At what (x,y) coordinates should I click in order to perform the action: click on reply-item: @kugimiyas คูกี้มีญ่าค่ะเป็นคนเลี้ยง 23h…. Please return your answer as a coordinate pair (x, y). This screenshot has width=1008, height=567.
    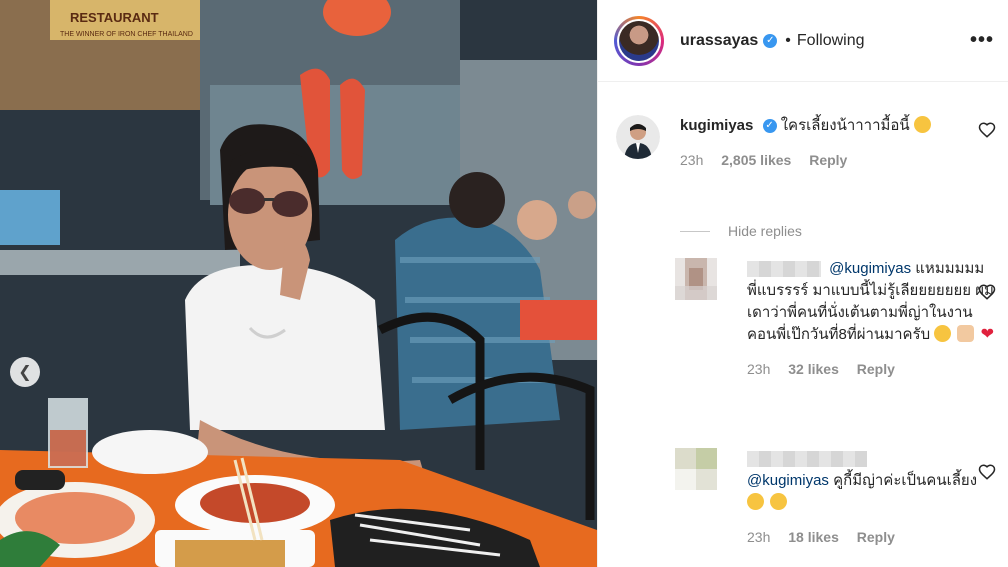
    Looking at the image, I should click on (835, 498).